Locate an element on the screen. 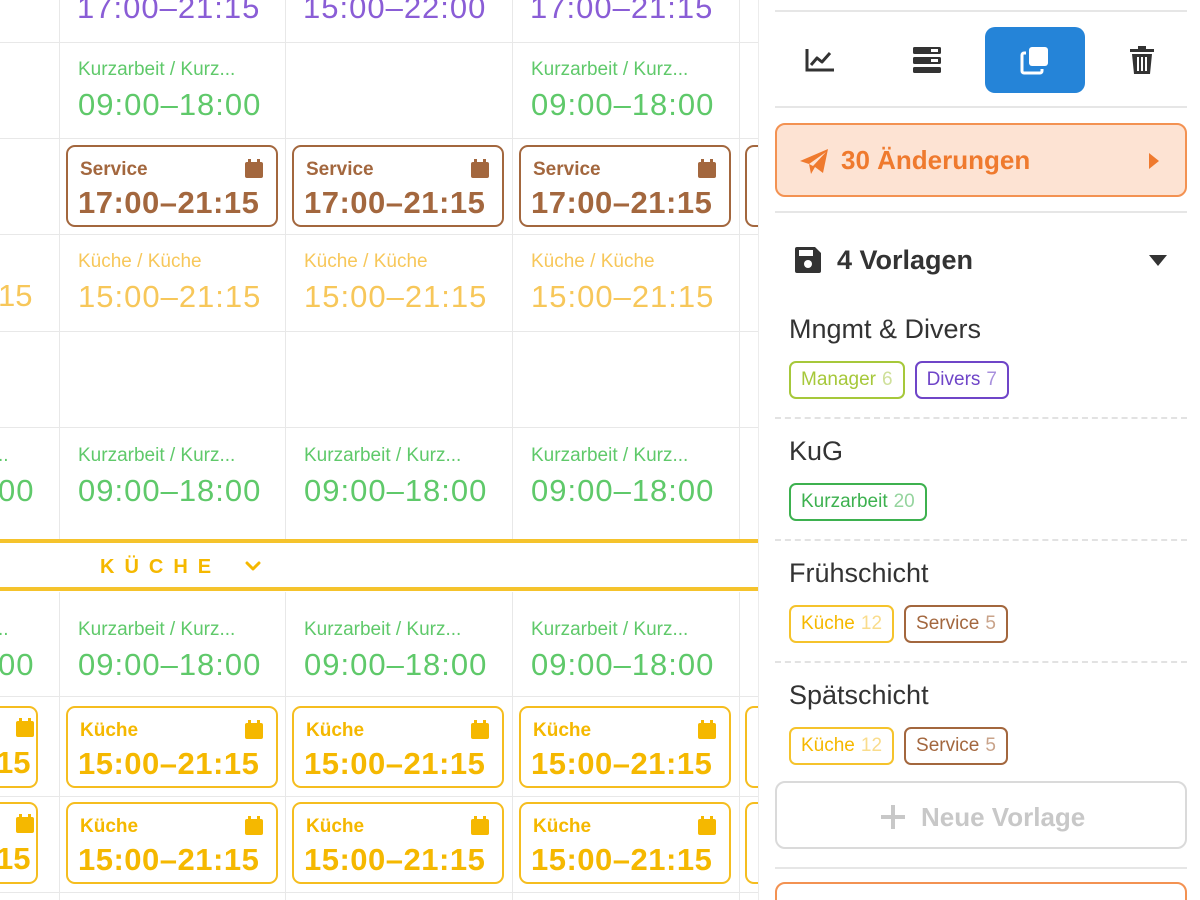 Image resolution: width=1200 pixels, height=900 pixels. paper-plane-icon is located at coordinates (814, 161).